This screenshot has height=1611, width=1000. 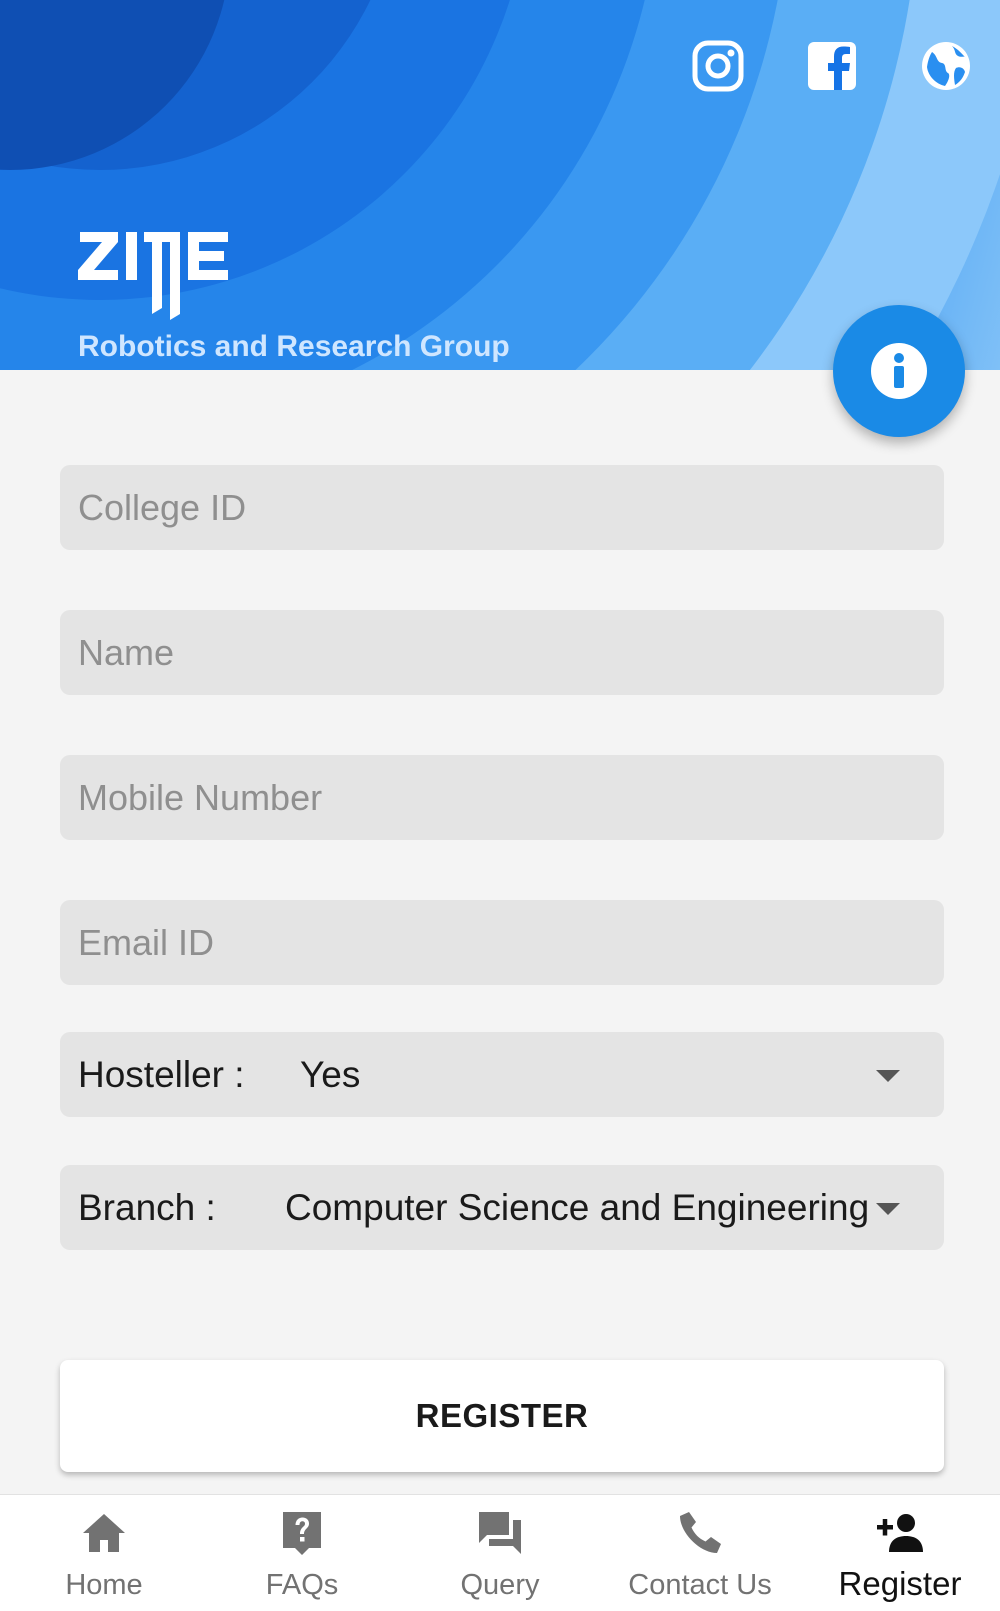 I want to click on nav-item-home: Home, so click(x=104, y=1553).